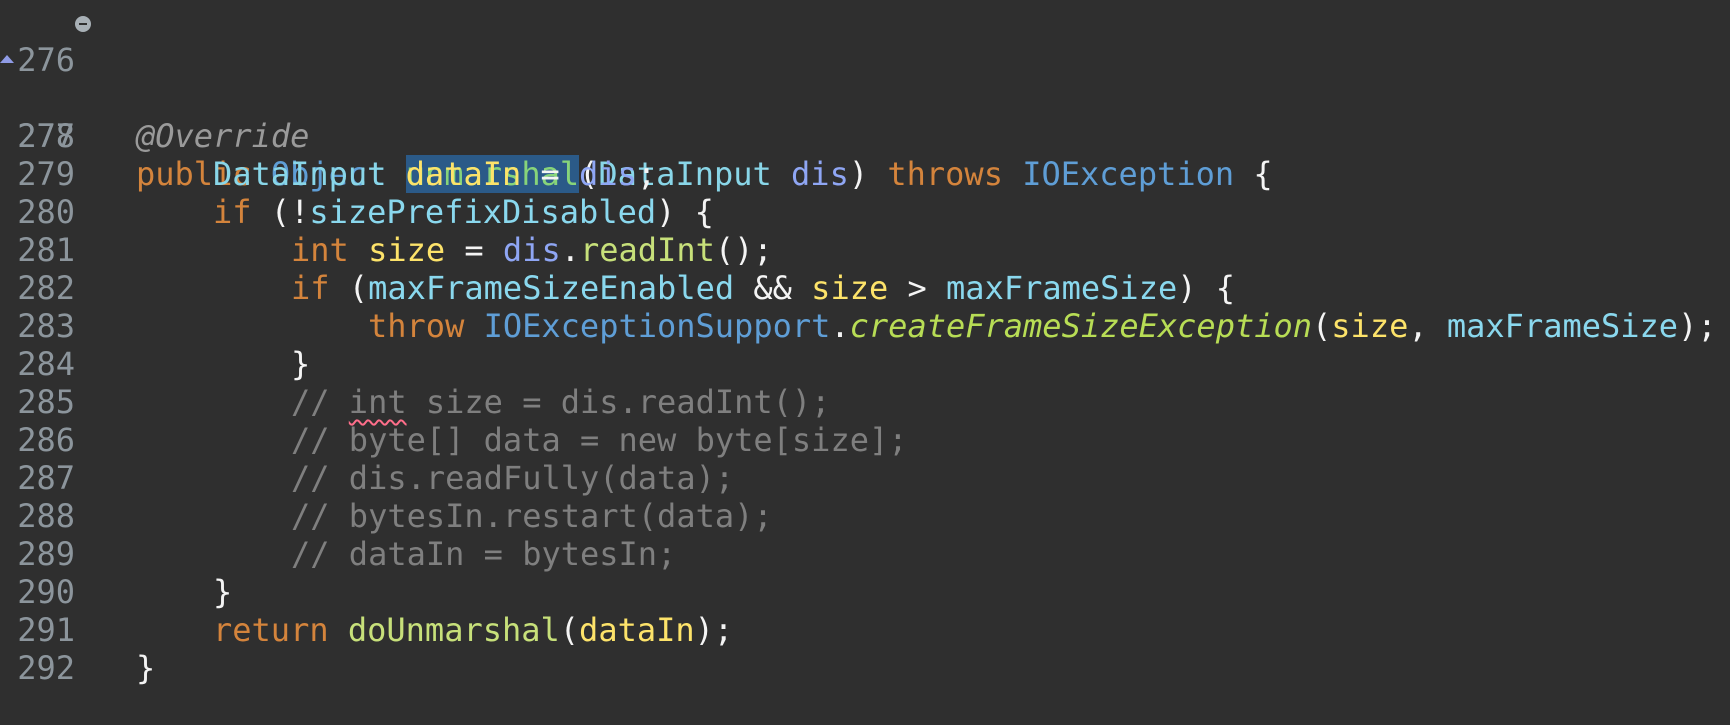  What do you see at coordinates (7, 59) in the screenshot?
I see `override-triangle-icon` at bounding box center [7, 59].